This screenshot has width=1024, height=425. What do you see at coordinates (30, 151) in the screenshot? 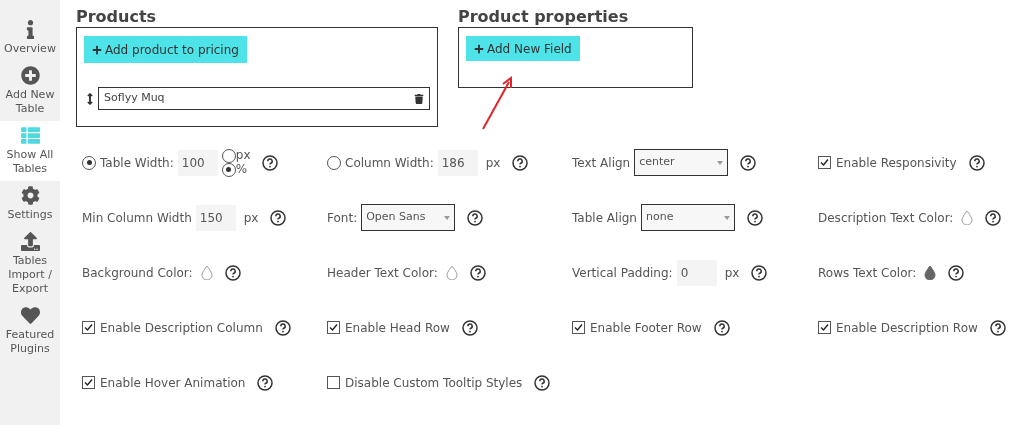
I see `sidebar-item: Show All Tables` at bounding box center [30, 151].